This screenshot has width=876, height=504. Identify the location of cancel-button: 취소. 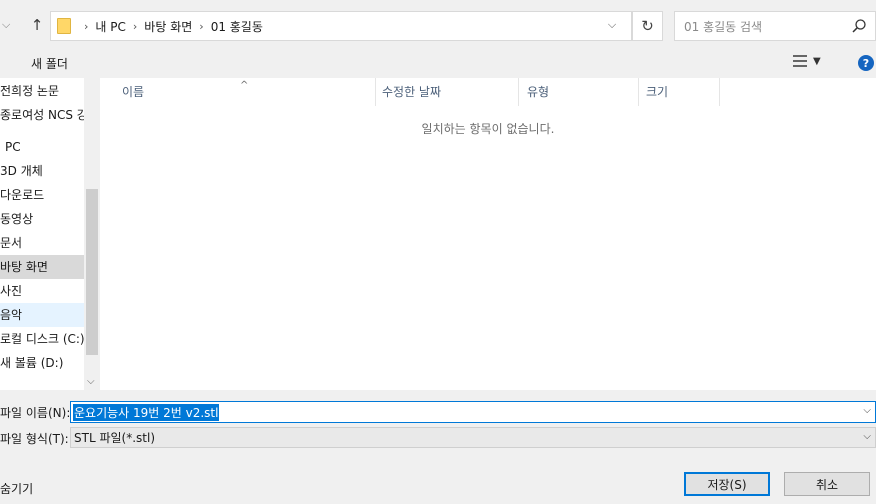
(827, 484).